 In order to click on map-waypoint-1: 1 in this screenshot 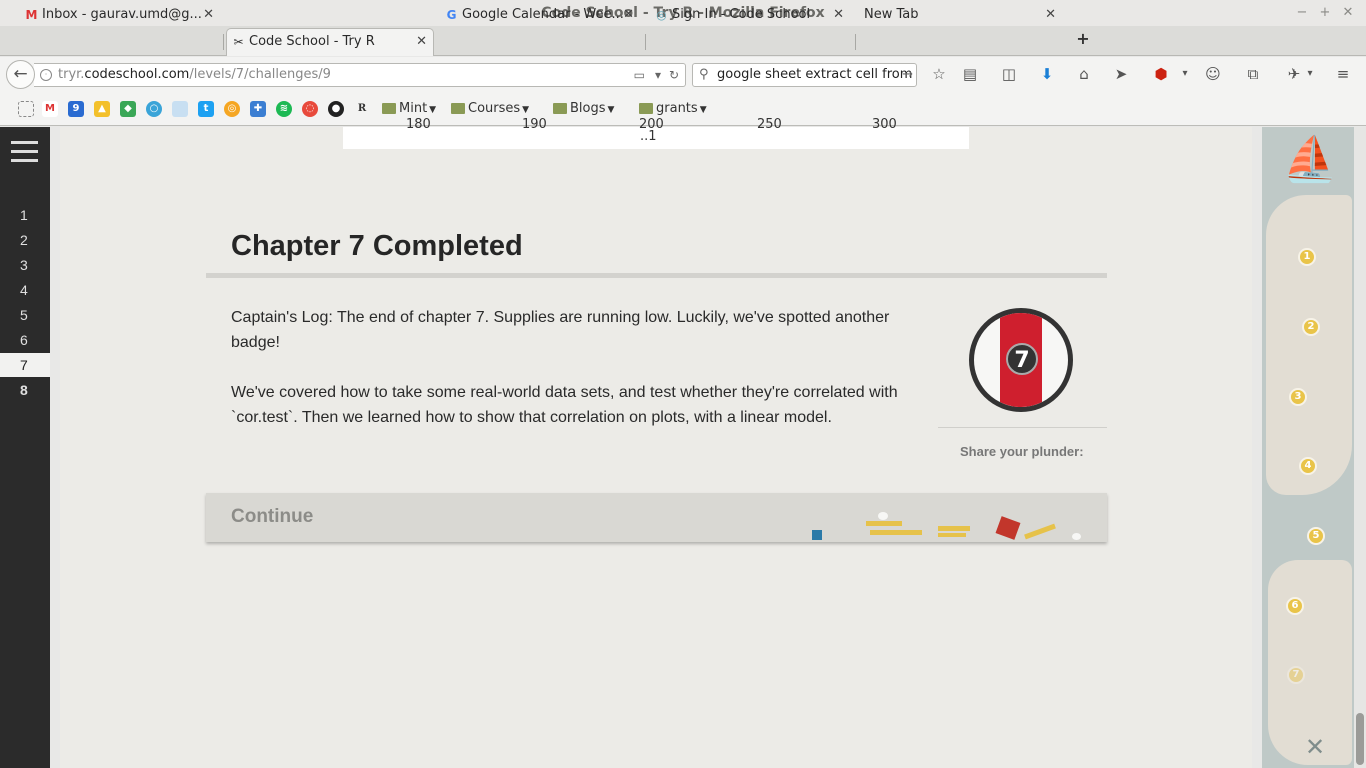, I will do `click(1307, 257)`.